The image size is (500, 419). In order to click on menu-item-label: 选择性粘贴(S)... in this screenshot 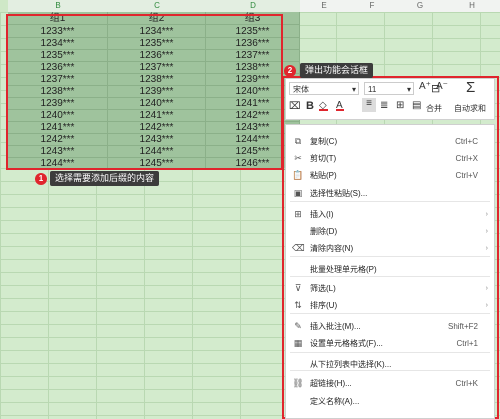, I will do `click(339, 193)`.